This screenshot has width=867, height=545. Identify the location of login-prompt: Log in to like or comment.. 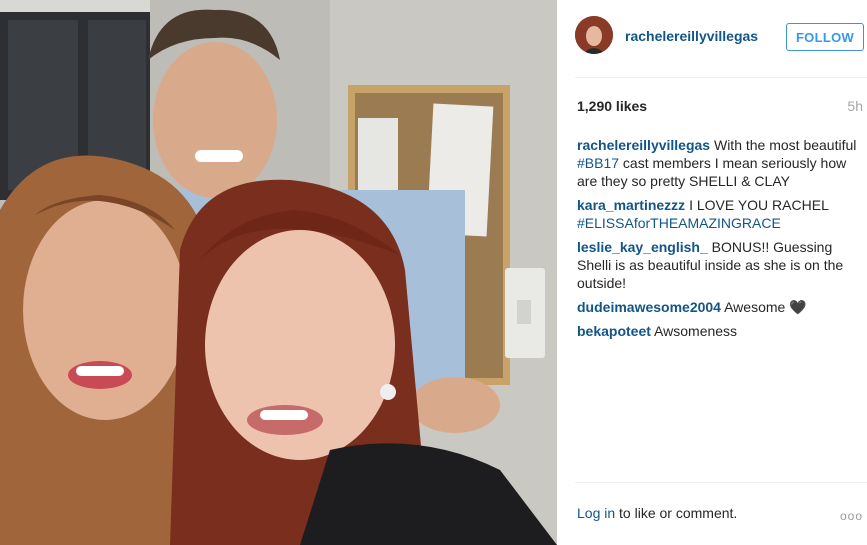
(657, 513).